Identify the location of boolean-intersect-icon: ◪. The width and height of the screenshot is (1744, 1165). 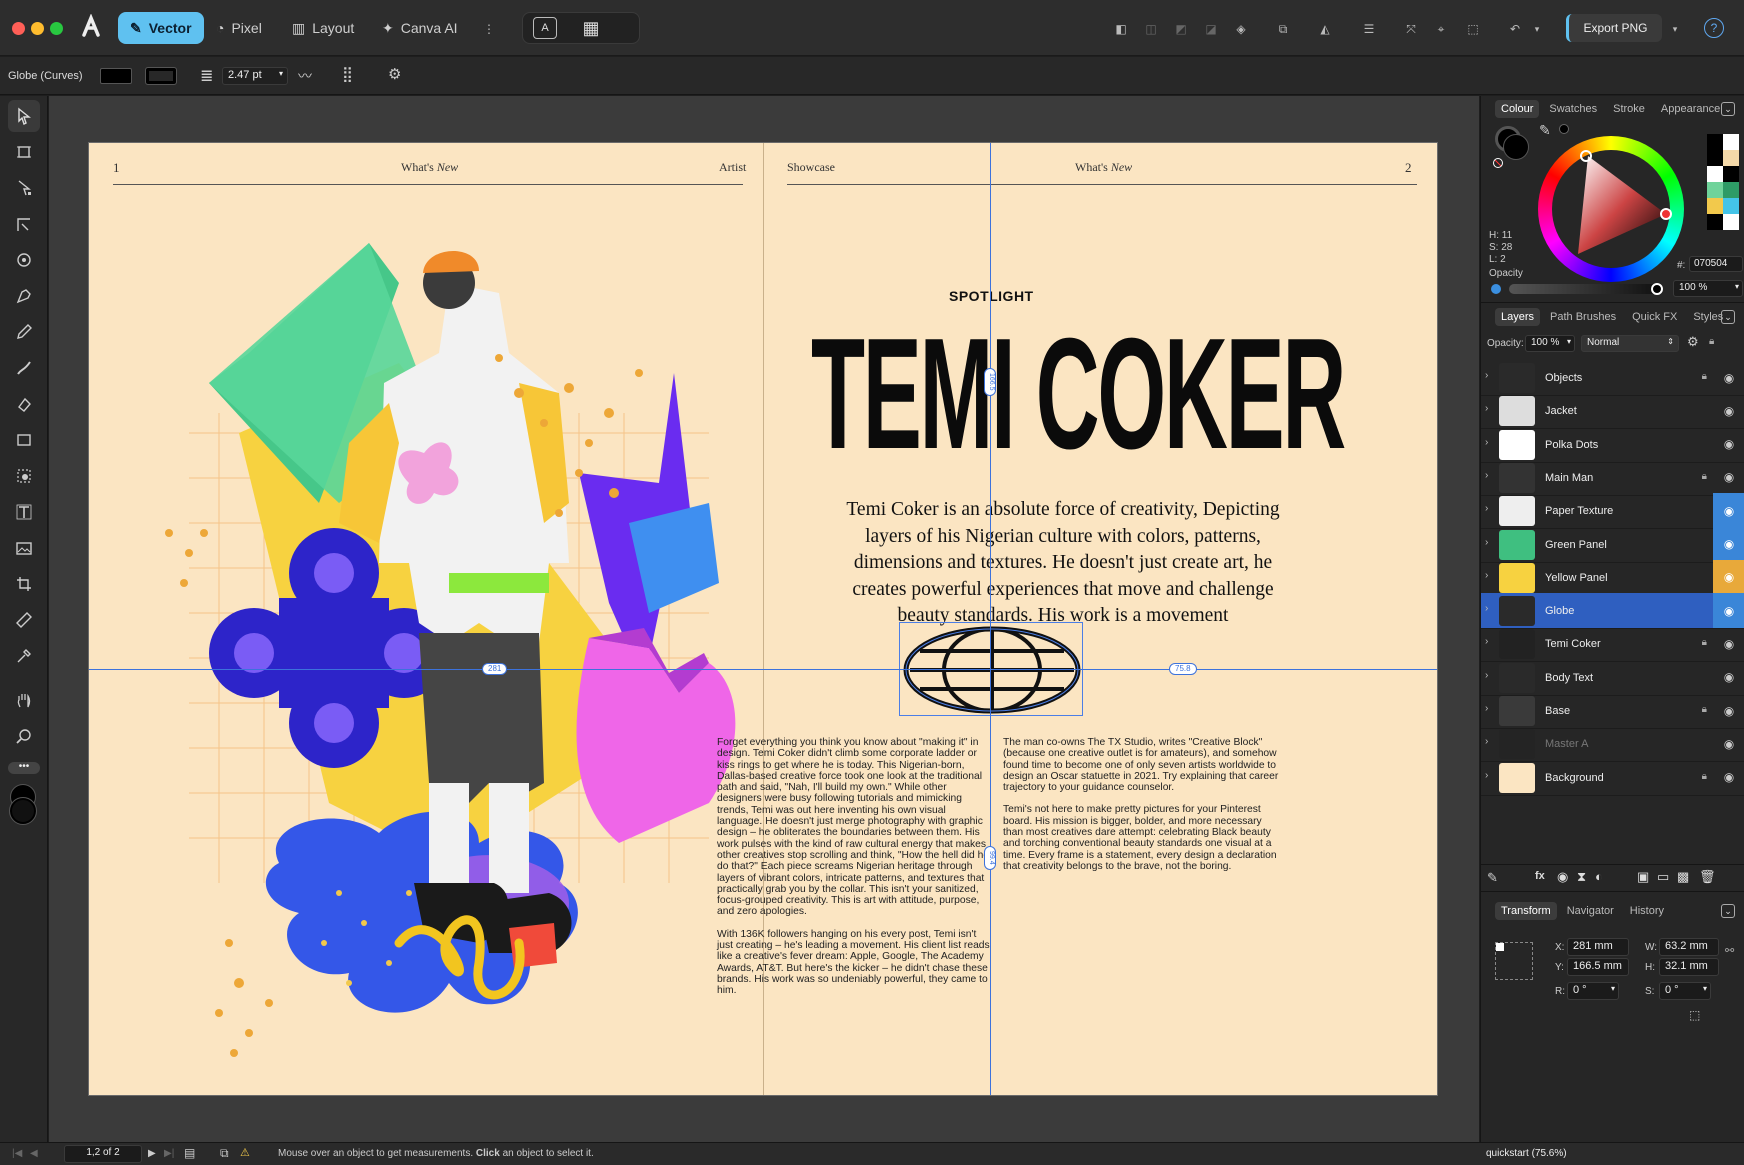
(1211, 29).